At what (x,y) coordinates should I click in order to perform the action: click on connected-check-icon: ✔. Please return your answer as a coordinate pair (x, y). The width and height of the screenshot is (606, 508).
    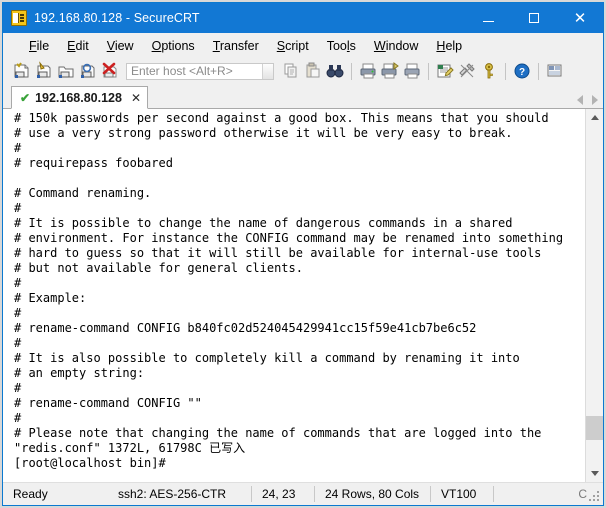
    Looking at the image, I should click on (25, 97).